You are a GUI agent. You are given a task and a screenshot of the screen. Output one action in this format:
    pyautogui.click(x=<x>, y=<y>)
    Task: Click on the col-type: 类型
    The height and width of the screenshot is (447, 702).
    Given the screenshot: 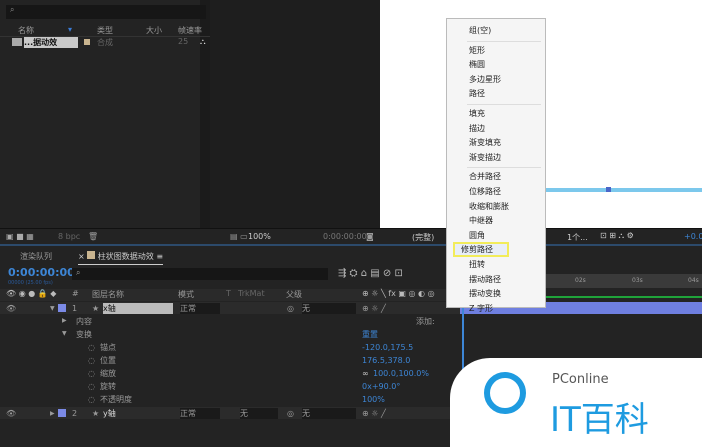 What is the action you would take?
    pyautogui.click(x=105, y=30)
    